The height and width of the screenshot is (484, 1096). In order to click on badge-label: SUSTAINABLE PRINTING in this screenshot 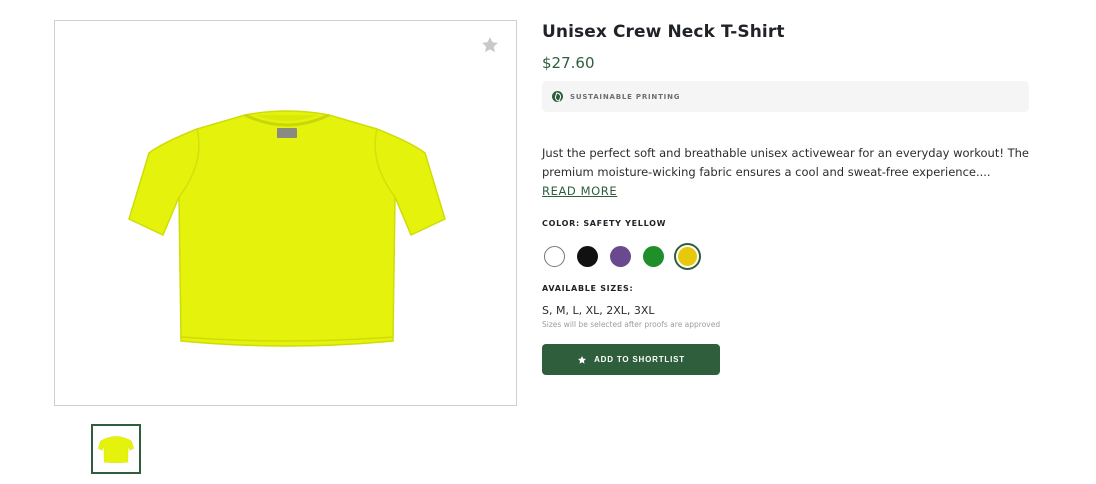, I will do `click(625, 96)`.